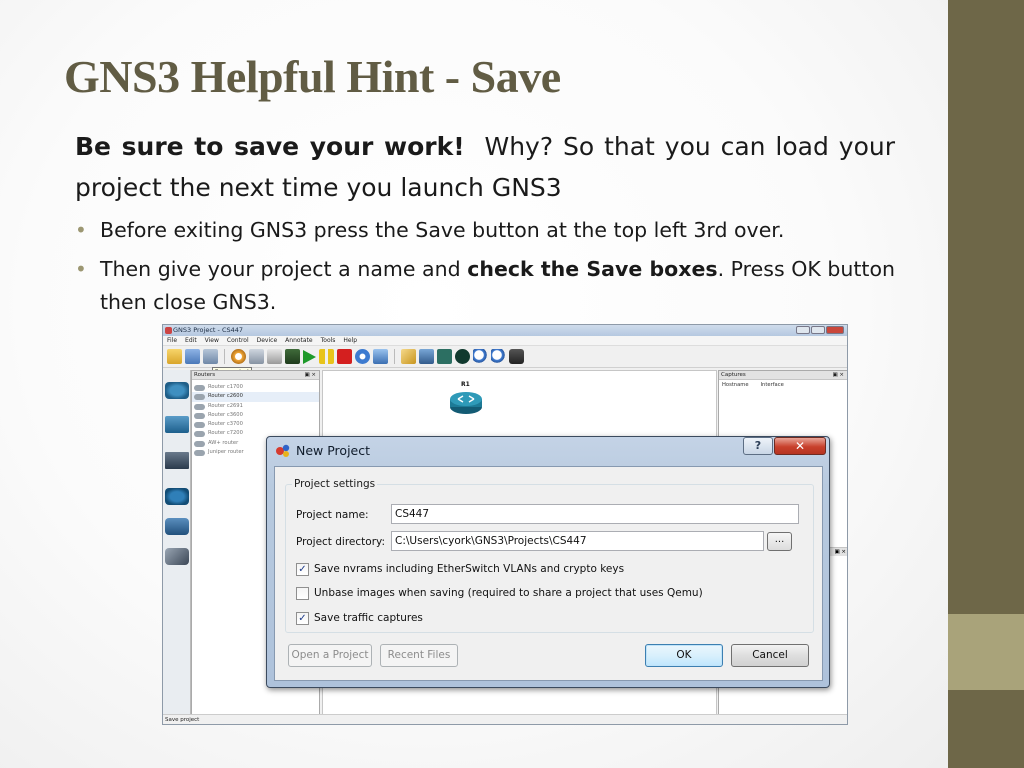  What do you see at coordinates (302, 618) in the screenshot?
I see `save-captures-checkbox: ✓` at bounding box center [302, 618].